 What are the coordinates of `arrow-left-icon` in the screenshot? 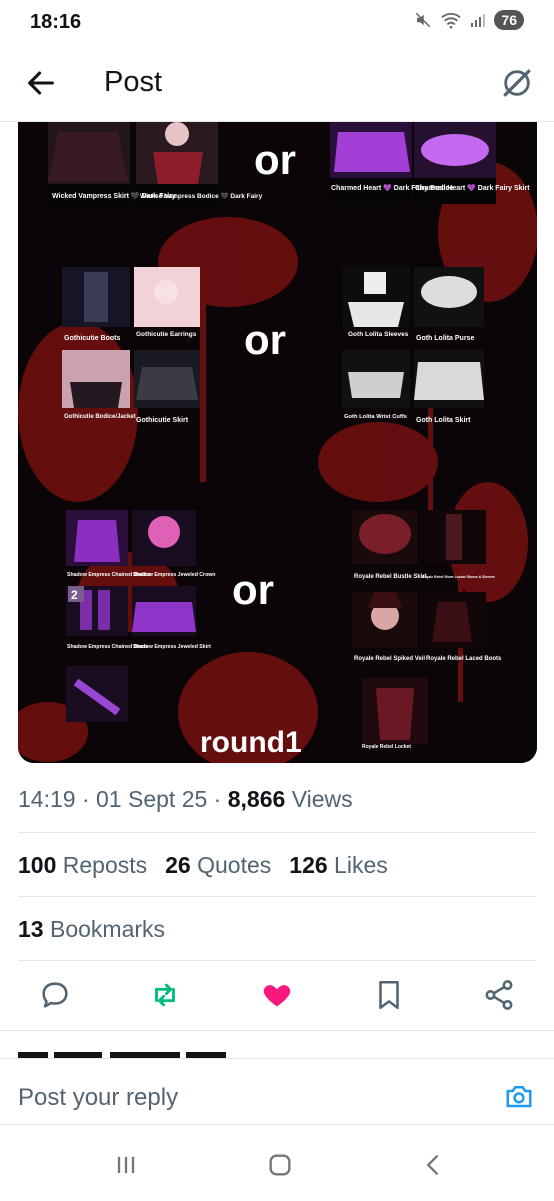 It's located at (41, 83).